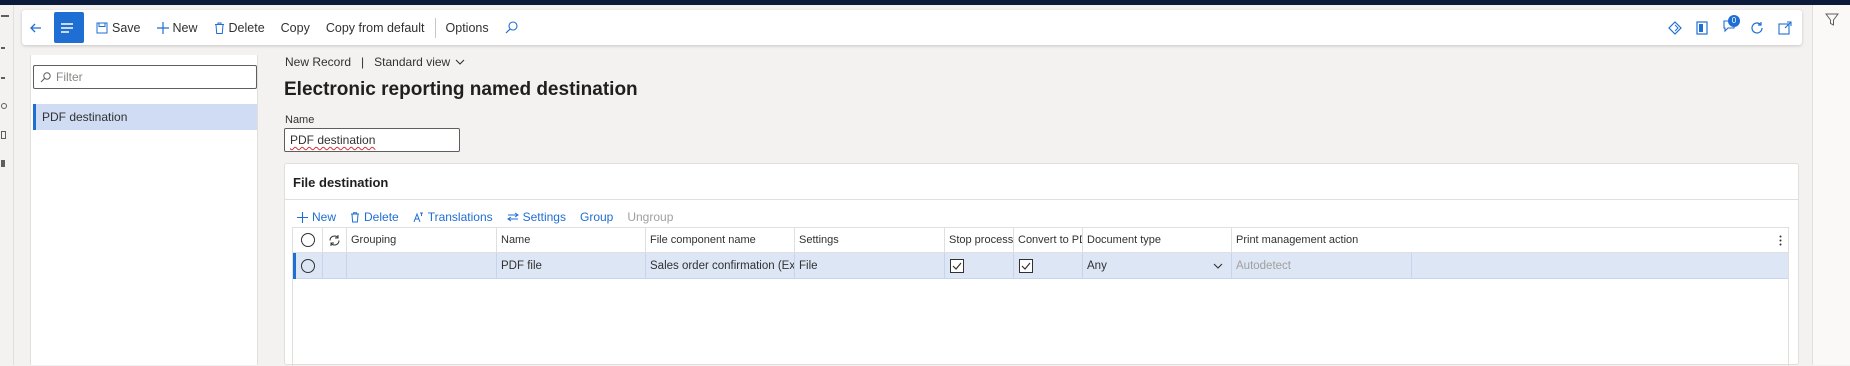 The height and width of the screenshot is (366, 1850). I want to click on translations-button: Translations, so click(453, 217).